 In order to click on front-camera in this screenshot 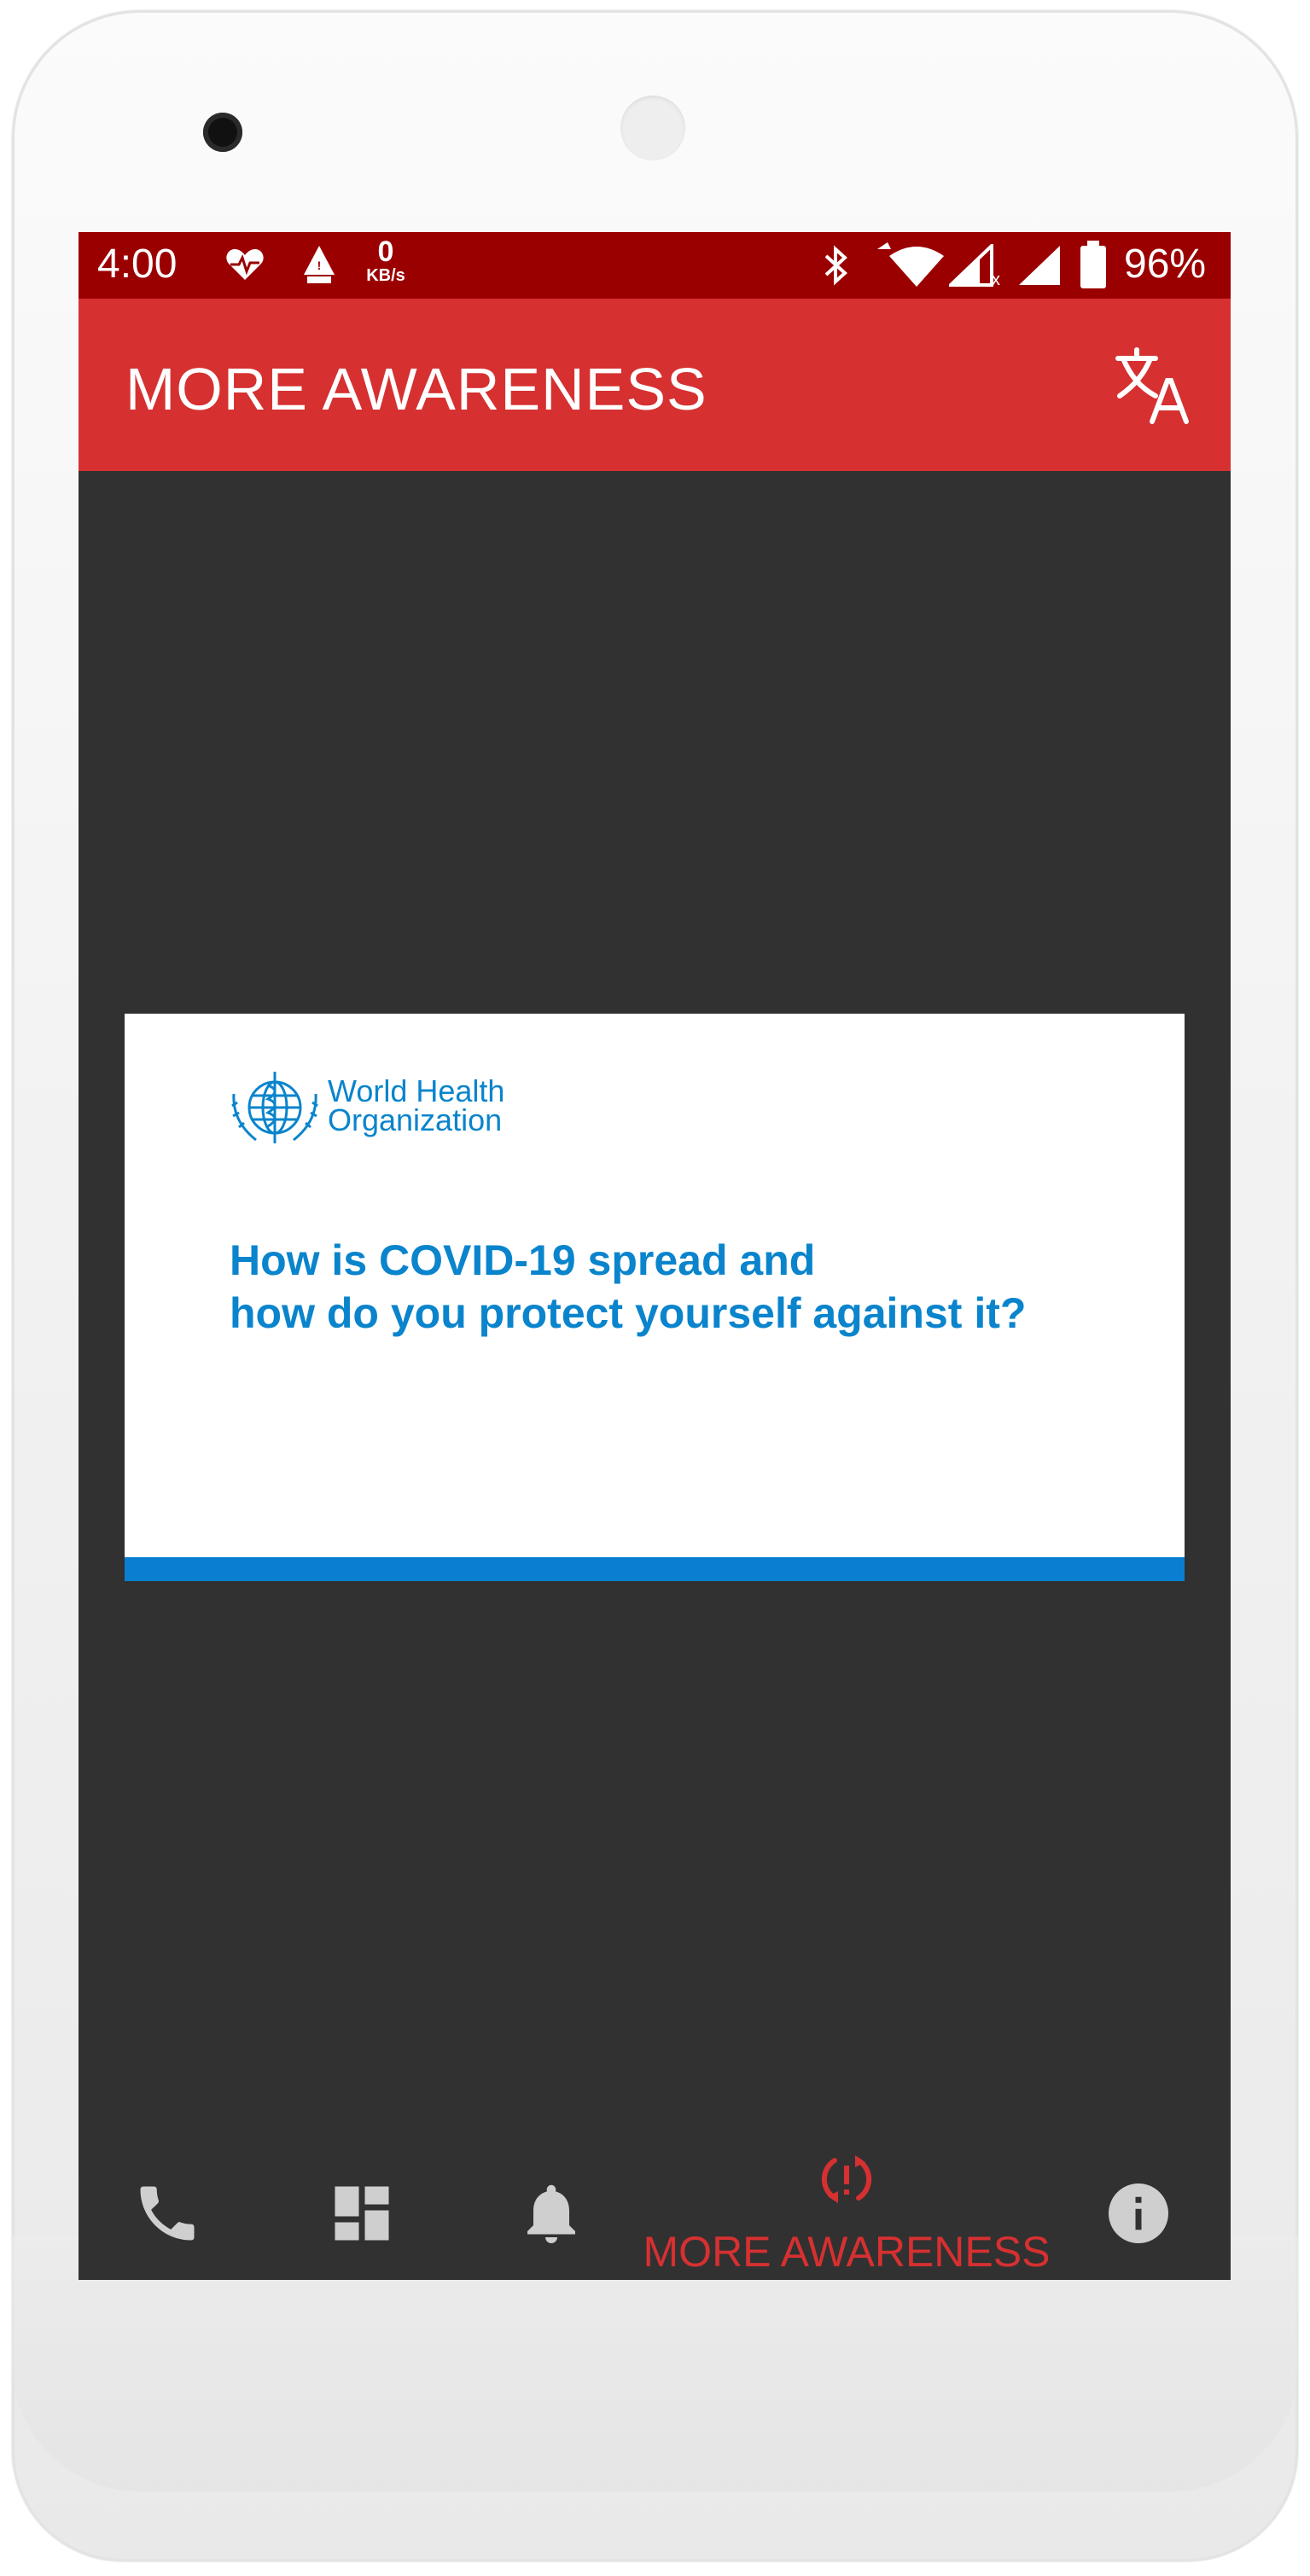, I will do `click(223, 132)`.